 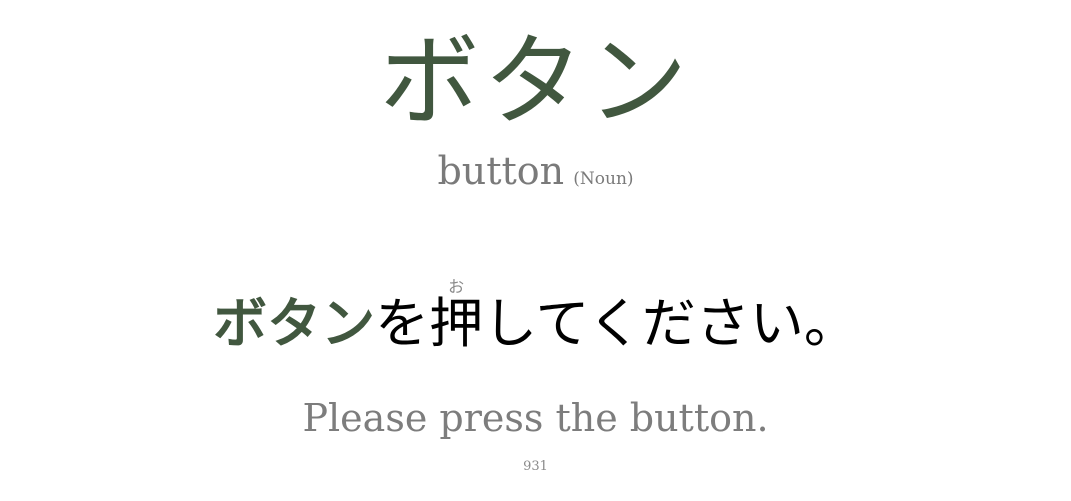 I want to click on card-number: 931, so click(x=535, y=466).